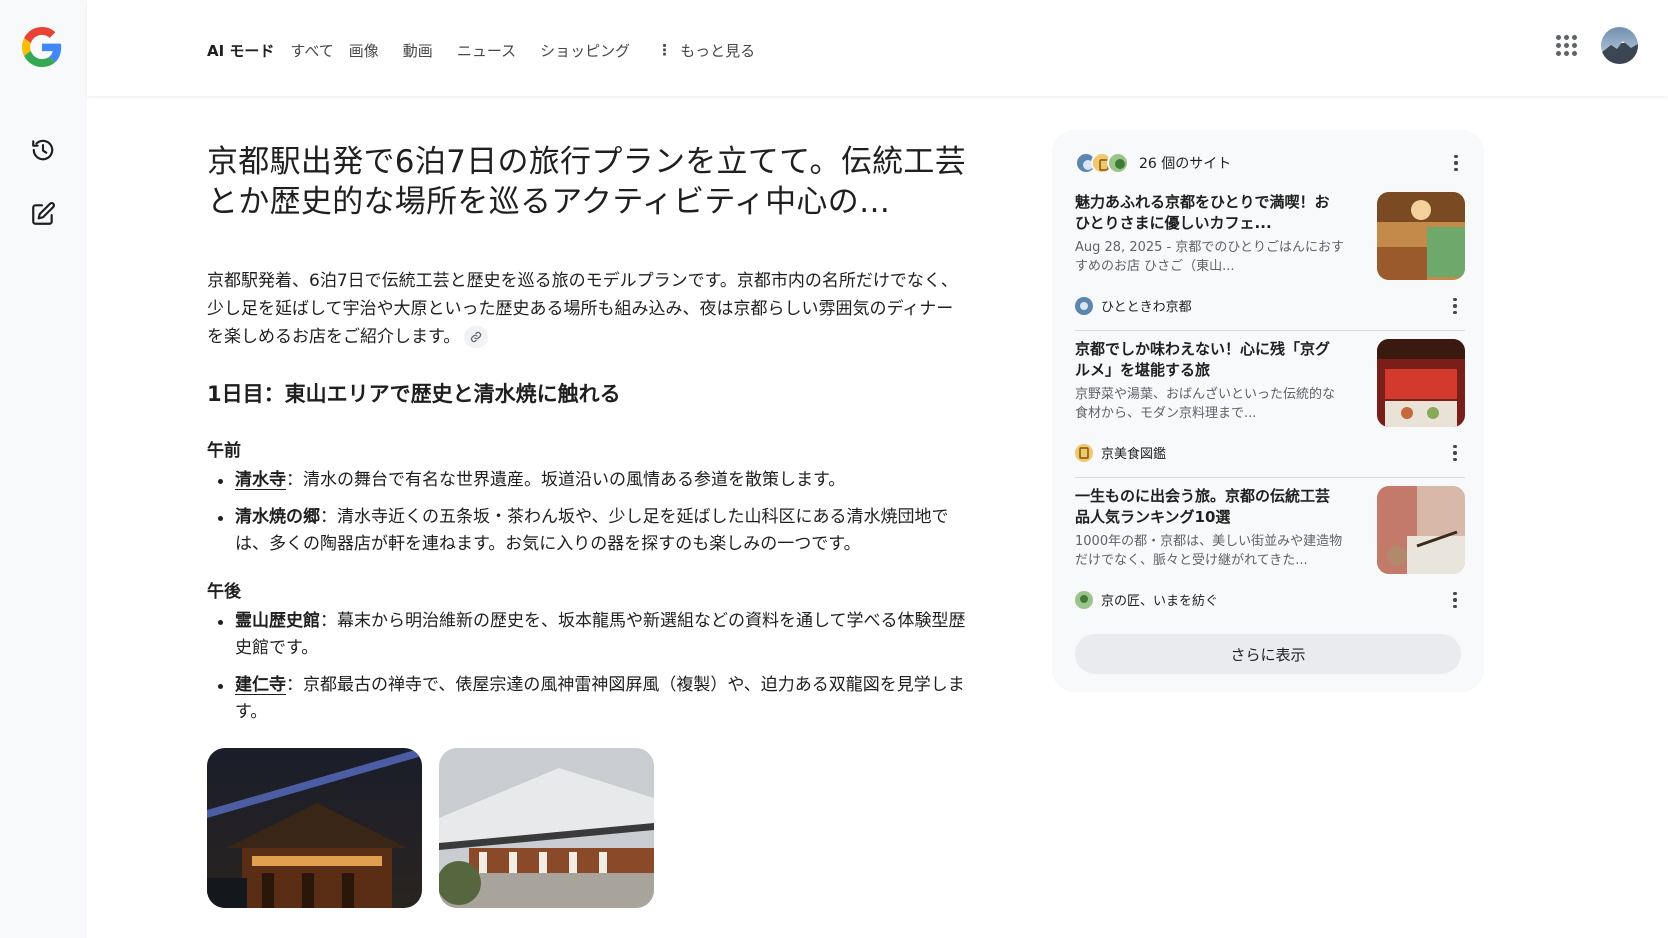 The height and width of the screenshot is (938, 1668). What do you see at coordinates (1421, 383) in the screenshot?
I see `food-stall-photo` at bounding box center [1421, 383].